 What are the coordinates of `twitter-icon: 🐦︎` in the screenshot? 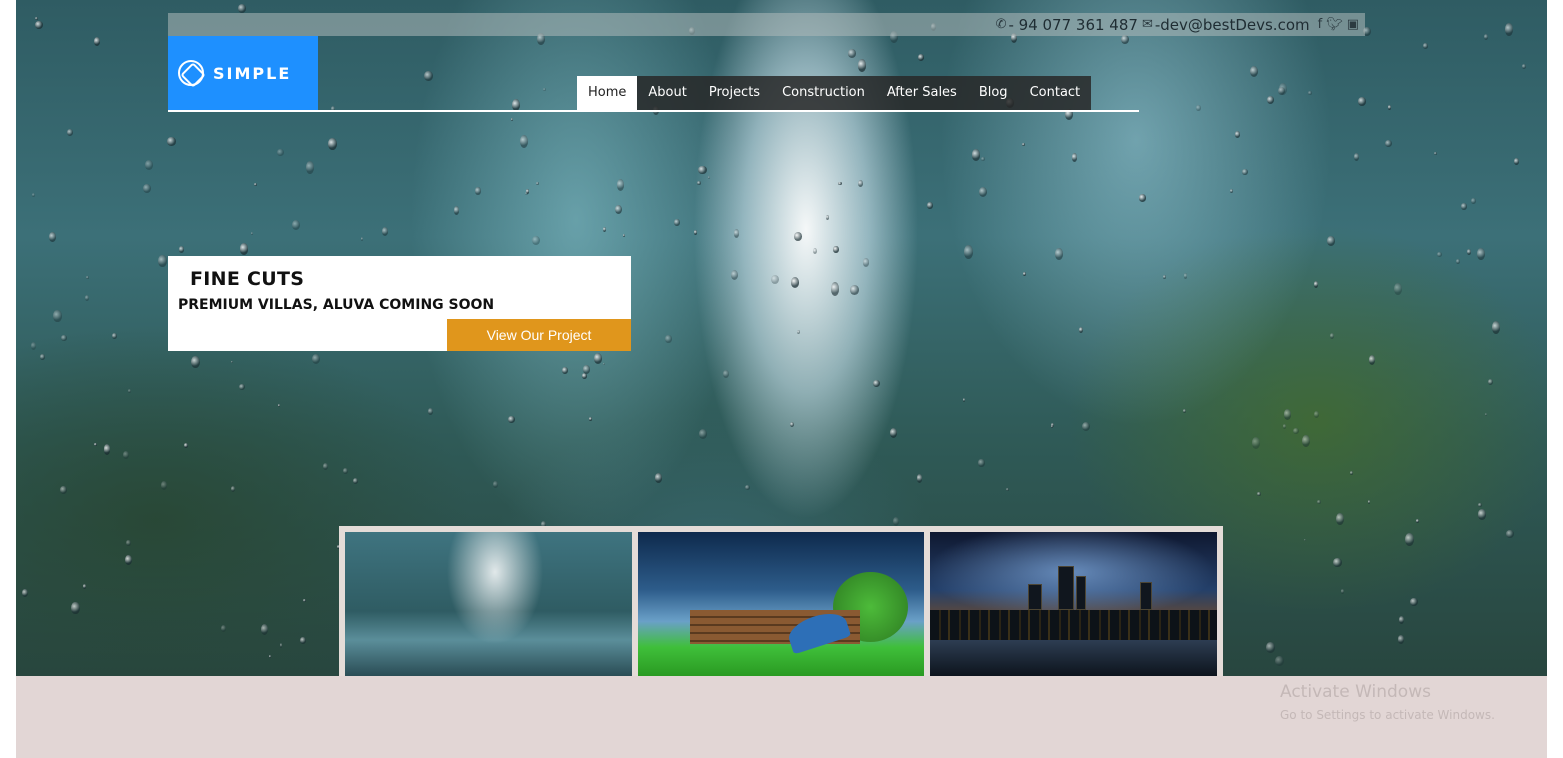 It's located at (1334, 24).